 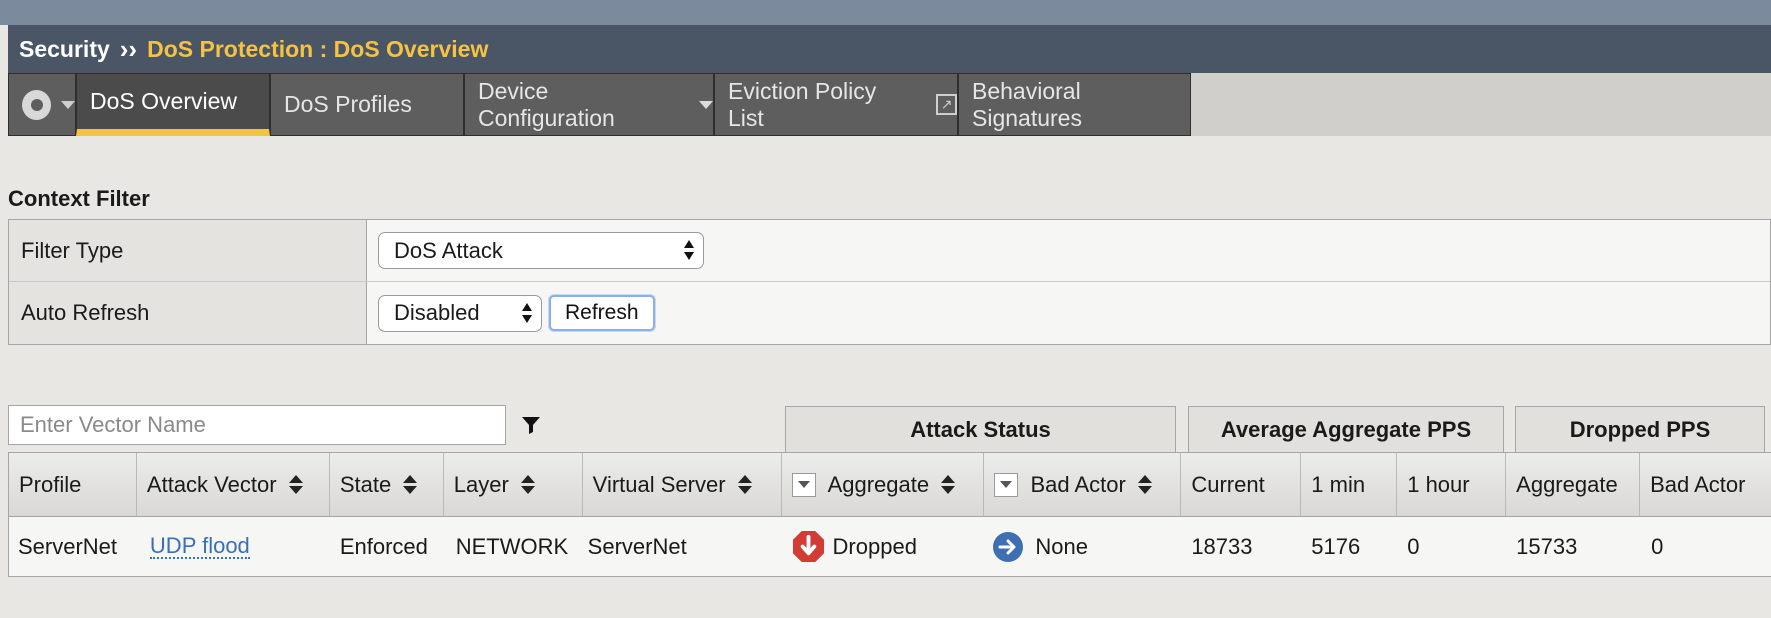 I want to click on filter-type-select: DoS Attack, so click(x=541, y=250).